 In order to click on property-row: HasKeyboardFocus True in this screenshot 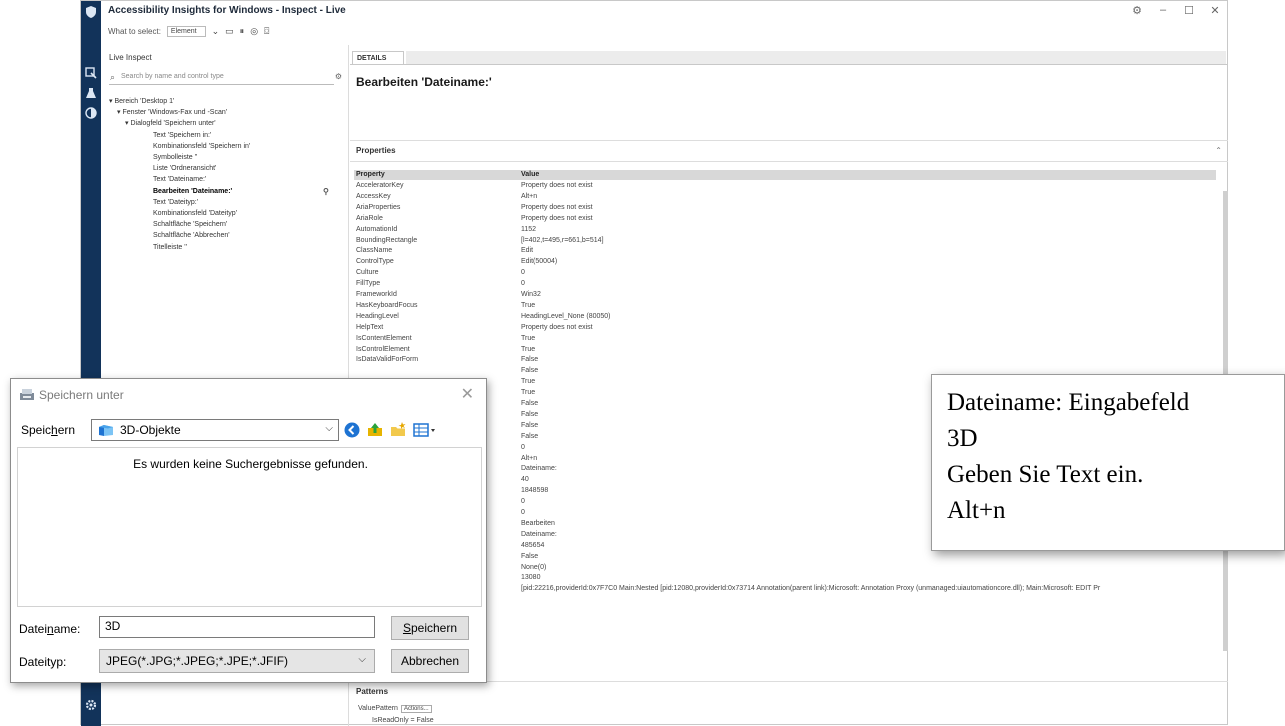, I will do `click(785, 306)`.